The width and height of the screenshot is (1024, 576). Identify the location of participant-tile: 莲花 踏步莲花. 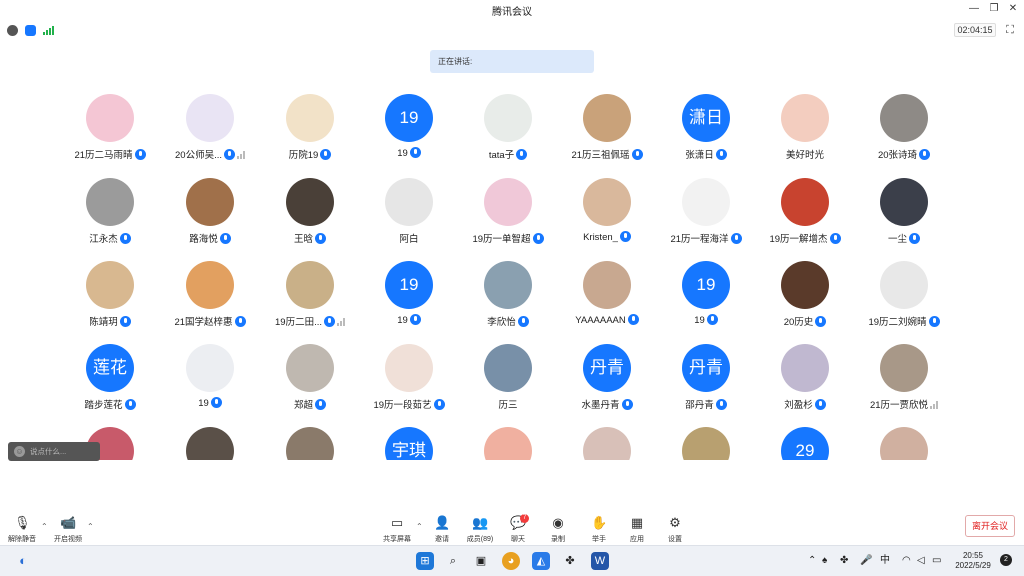
(110, 384).